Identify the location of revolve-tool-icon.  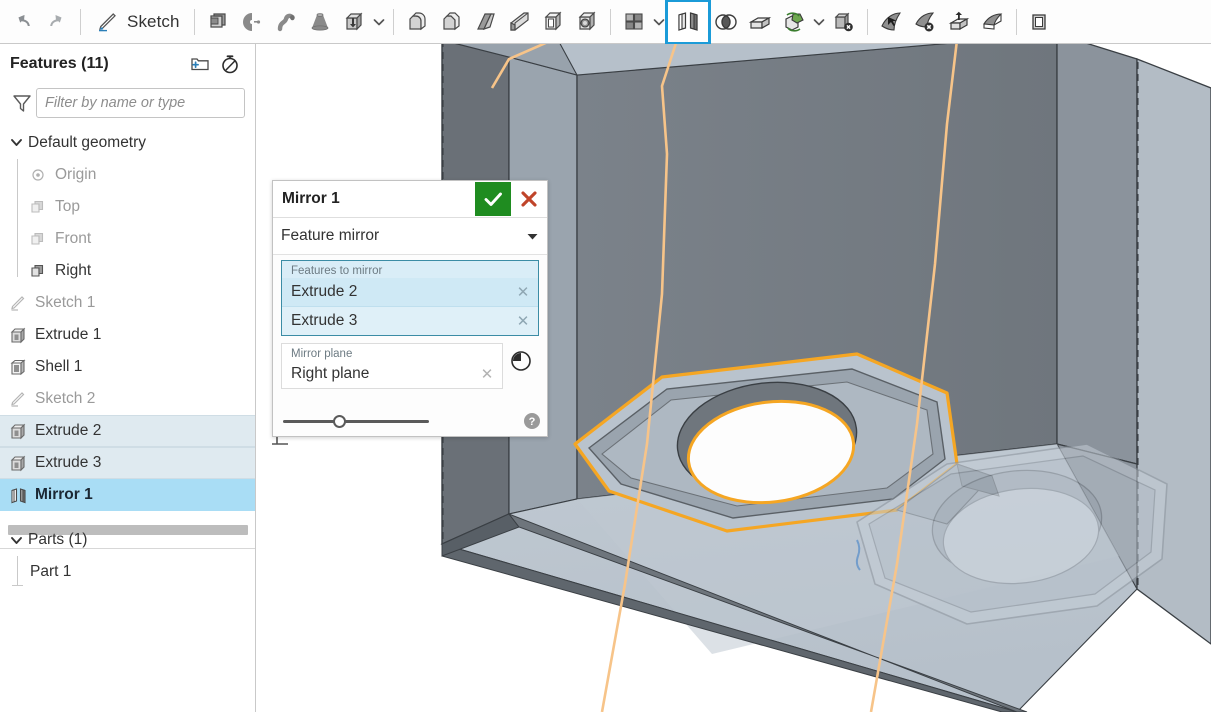
(251, 21).